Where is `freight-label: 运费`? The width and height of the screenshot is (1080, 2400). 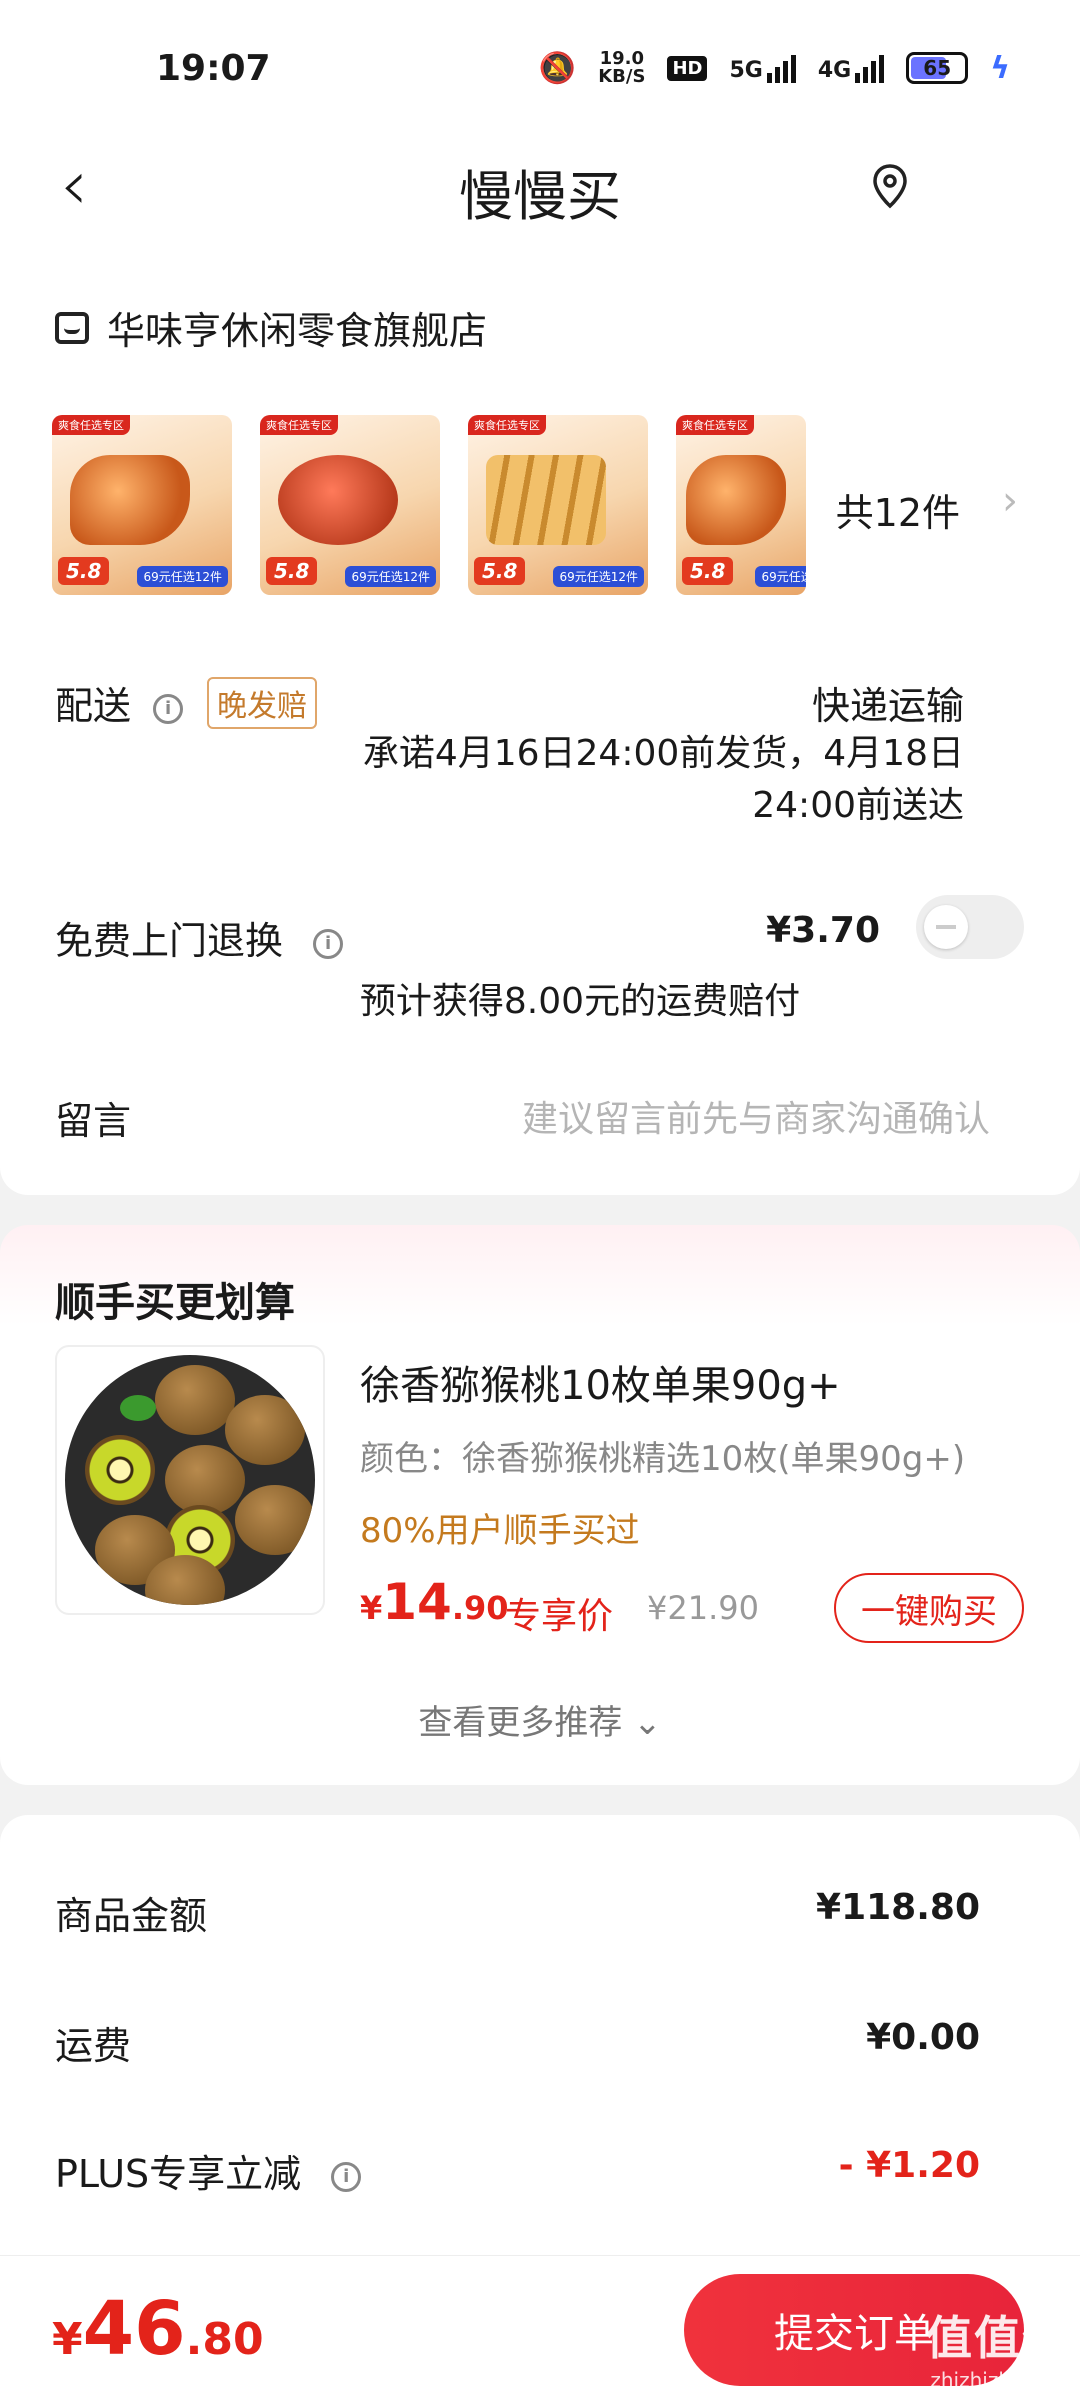 freight-label: 运费 is located at coordinates (93, 2046).